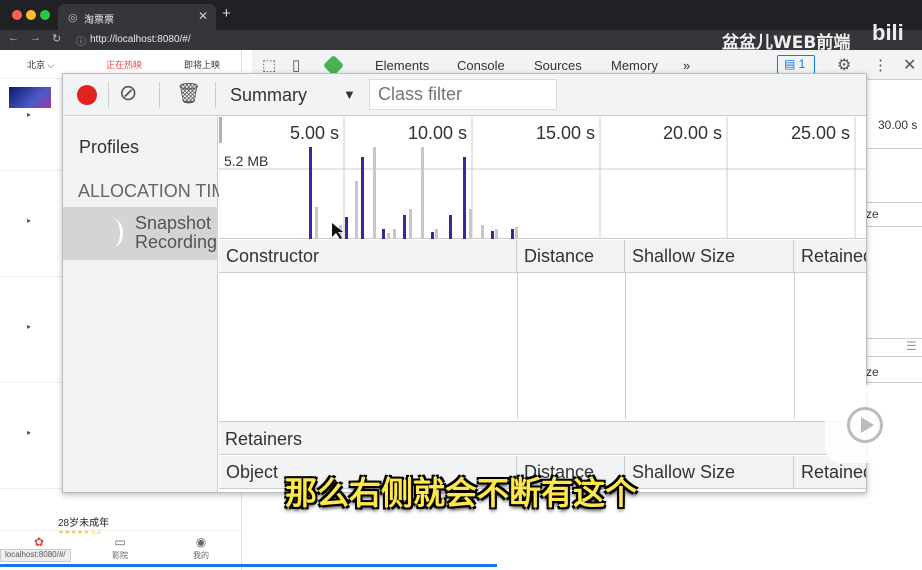 The image size is (922, 570). Describe the element at coordinates (830, 256) in the screenshot. I see `column-retained-size: Retained` at that location.